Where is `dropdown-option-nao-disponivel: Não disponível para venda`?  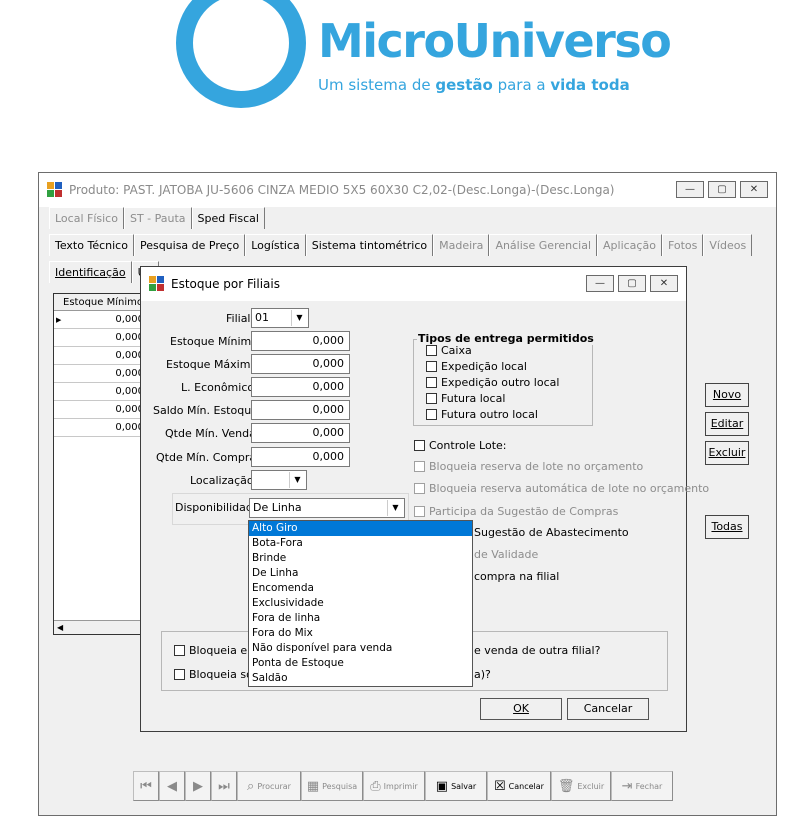 dropdown-option-nao-disponivel: Não disponível para venda is located at coordinates (360, 648).